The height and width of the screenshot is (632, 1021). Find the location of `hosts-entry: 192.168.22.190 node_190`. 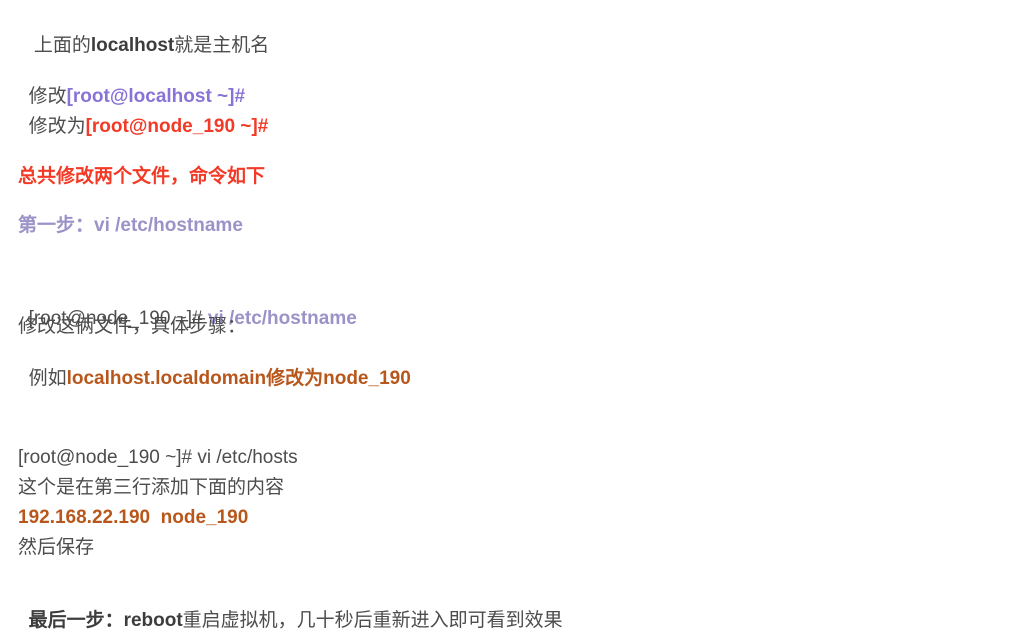

hosts-entry: 192.168.22.190 node_190 is located at coordinates (133, 517).